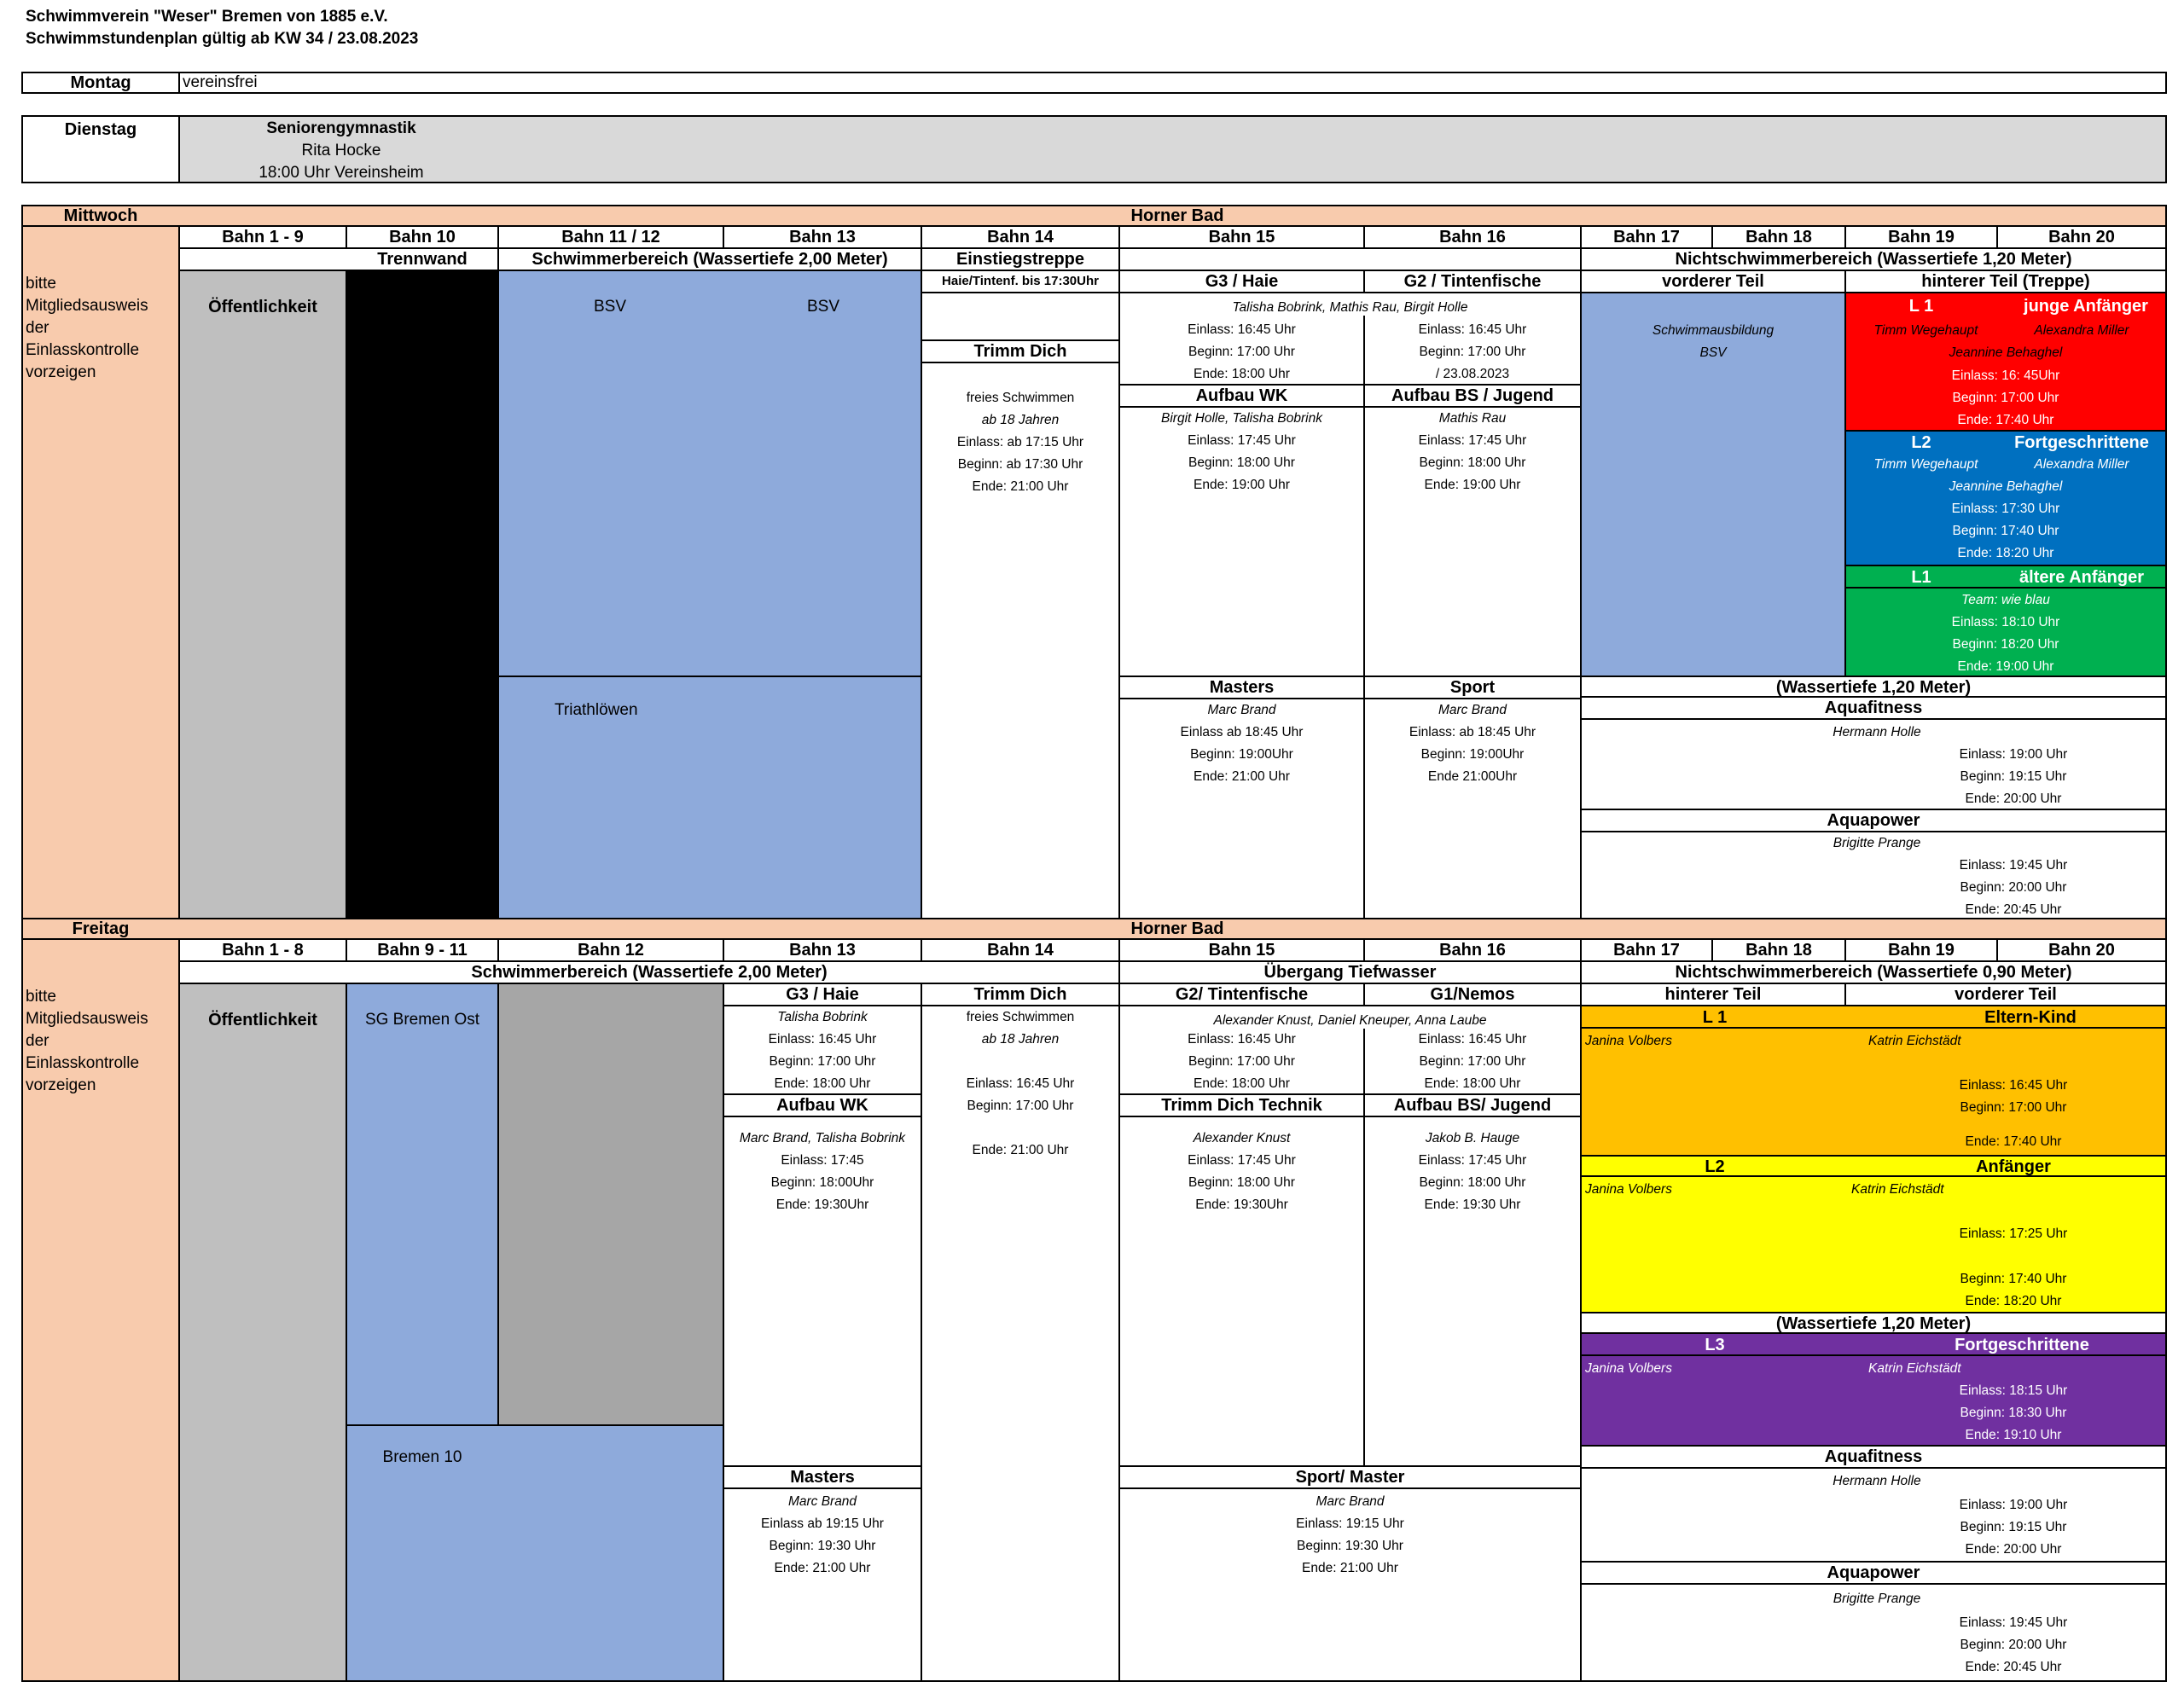 This screenshot has height=1699, width=2184. Describe the element at coordinates (1242, 1105) in the screenshot. I see `fr-tech-head: Trimm Dich Technik` at that location.